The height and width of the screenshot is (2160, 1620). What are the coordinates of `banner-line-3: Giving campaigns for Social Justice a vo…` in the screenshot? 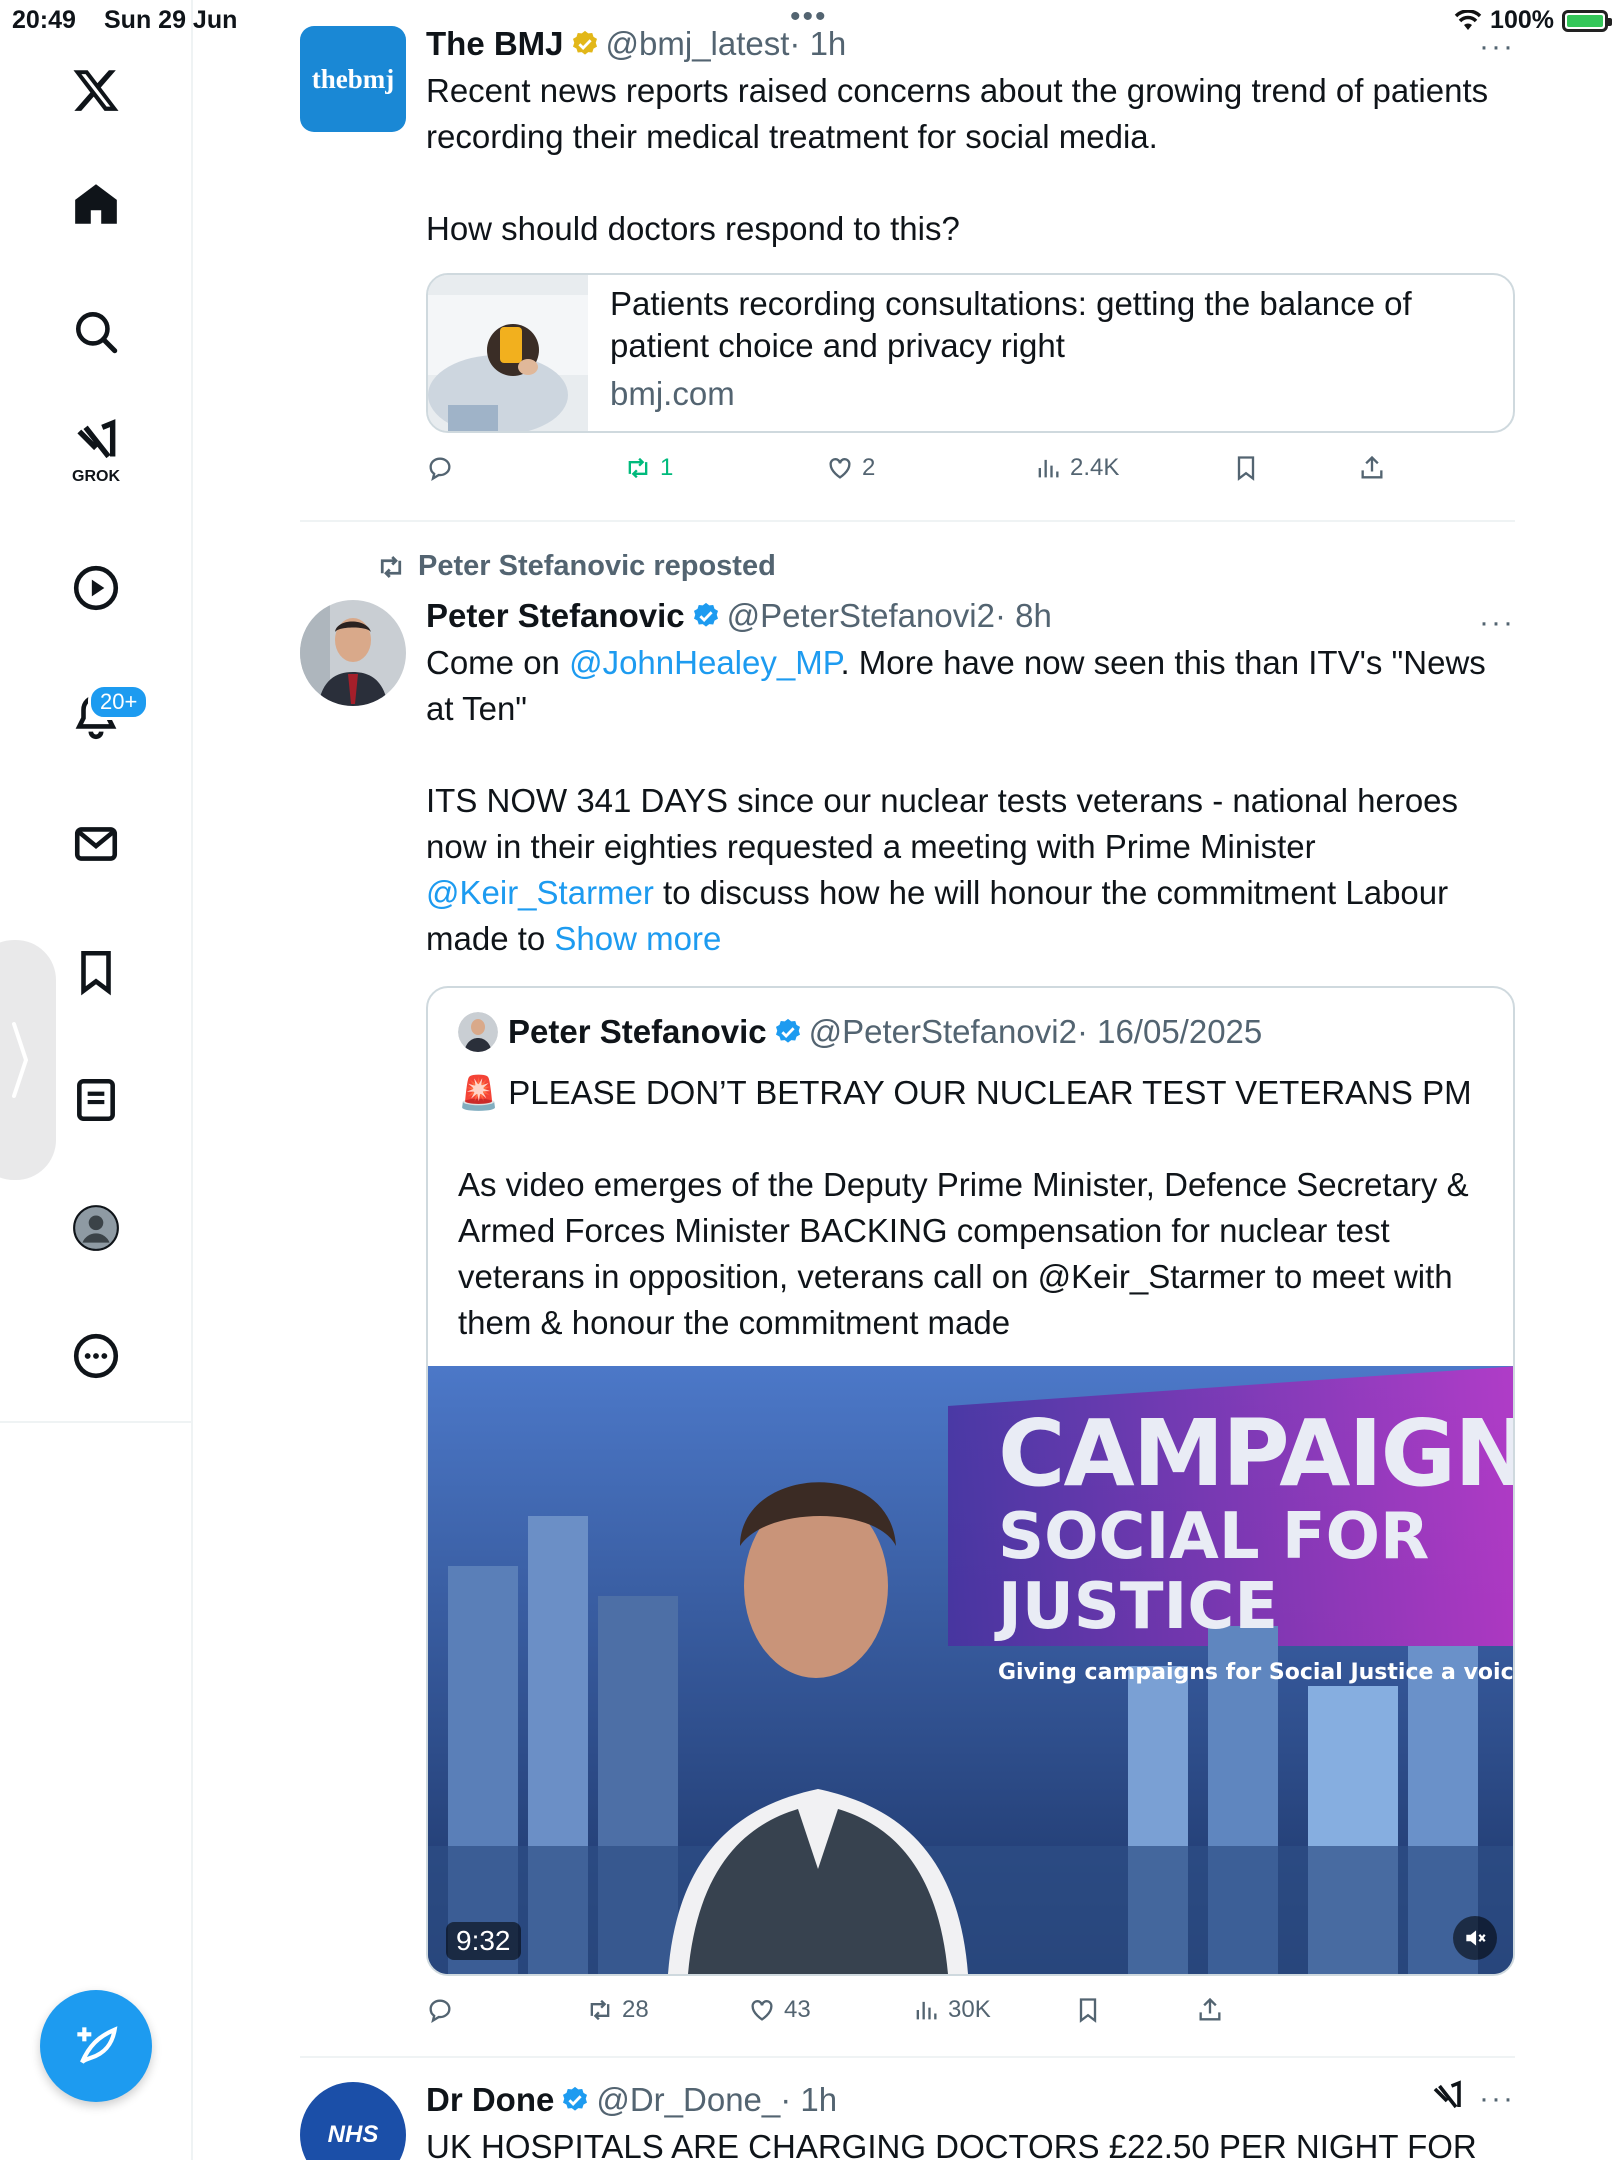 It's located at (1255, 1672).